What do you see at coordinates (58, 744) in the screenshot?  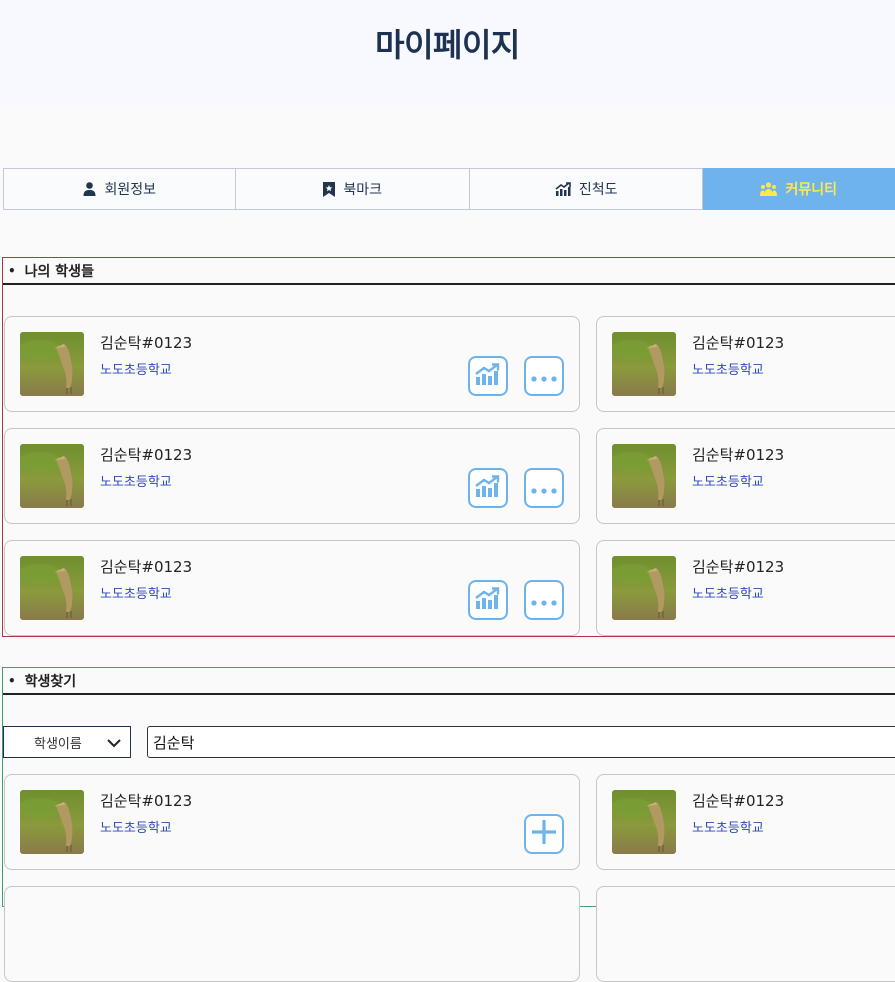 I see `search-filter-value: 학생이름` at bounding box center [58, 744].